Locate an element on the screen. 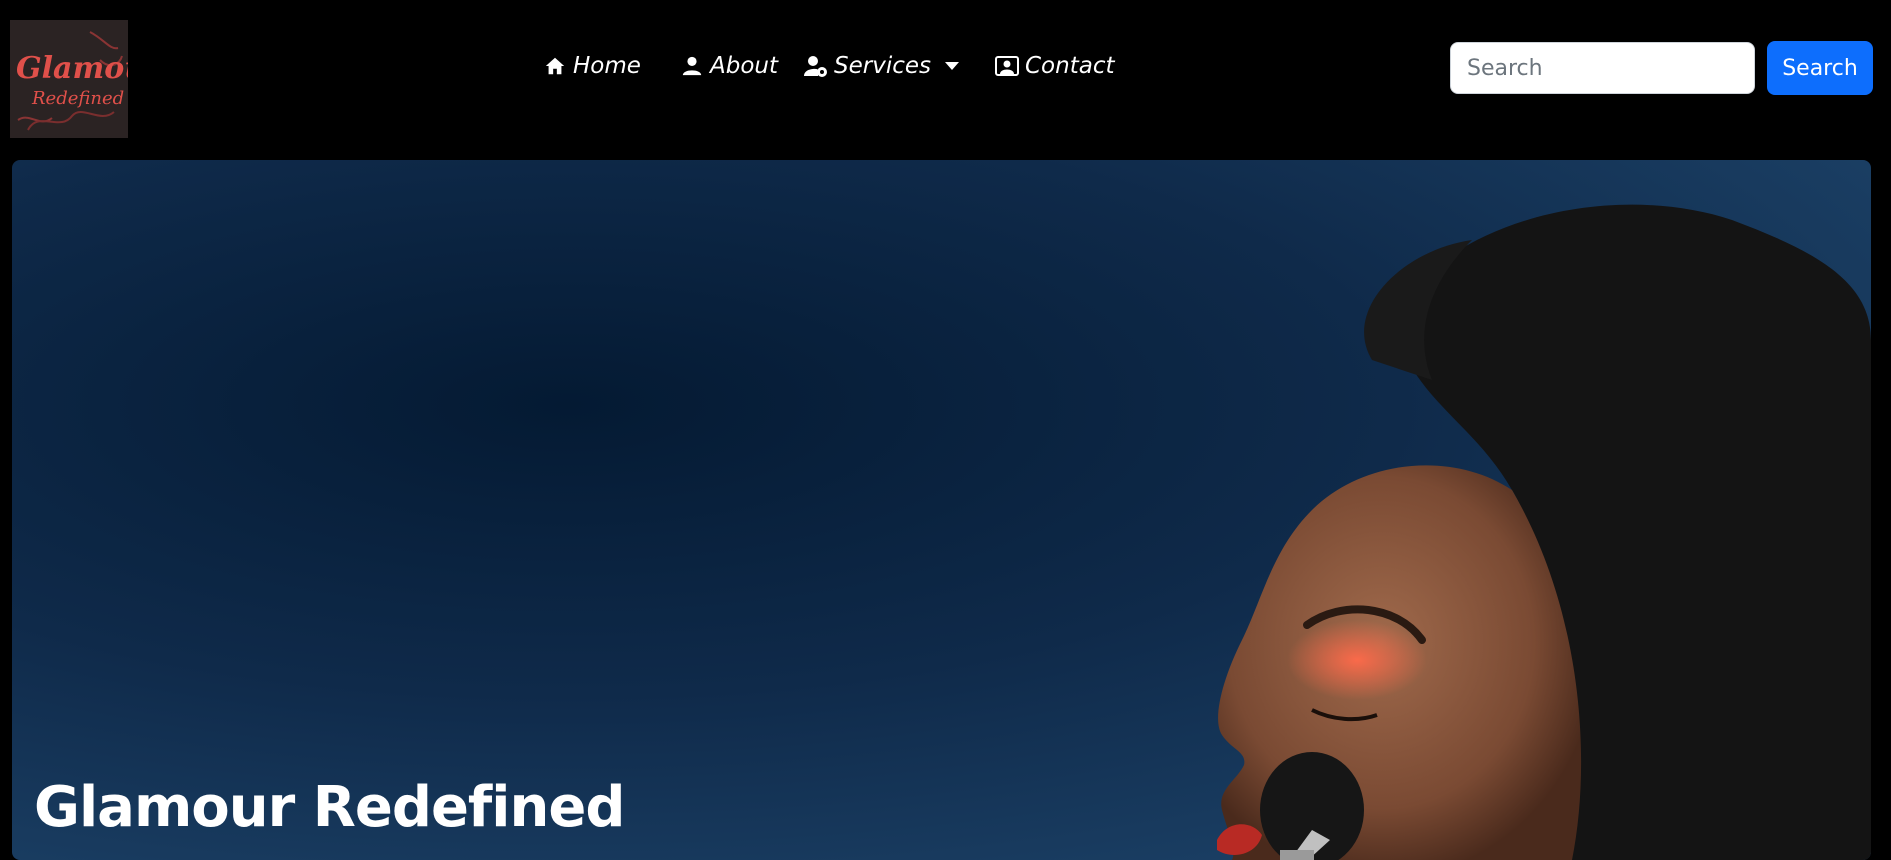 The image size is (1891, 860). svg-text: Redefined is located at coordinates (77, 98).